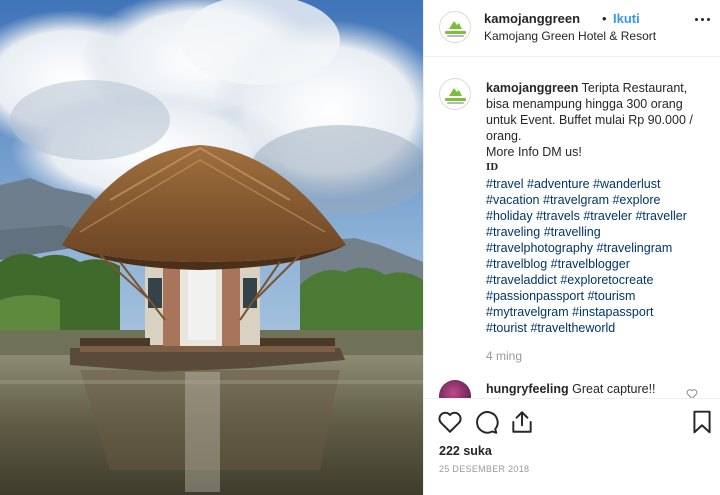  What do you see at coordinates (635, 248) in the screenshot?
I see `hashtag-link: #travelingram` at bounding box center [635, 248].